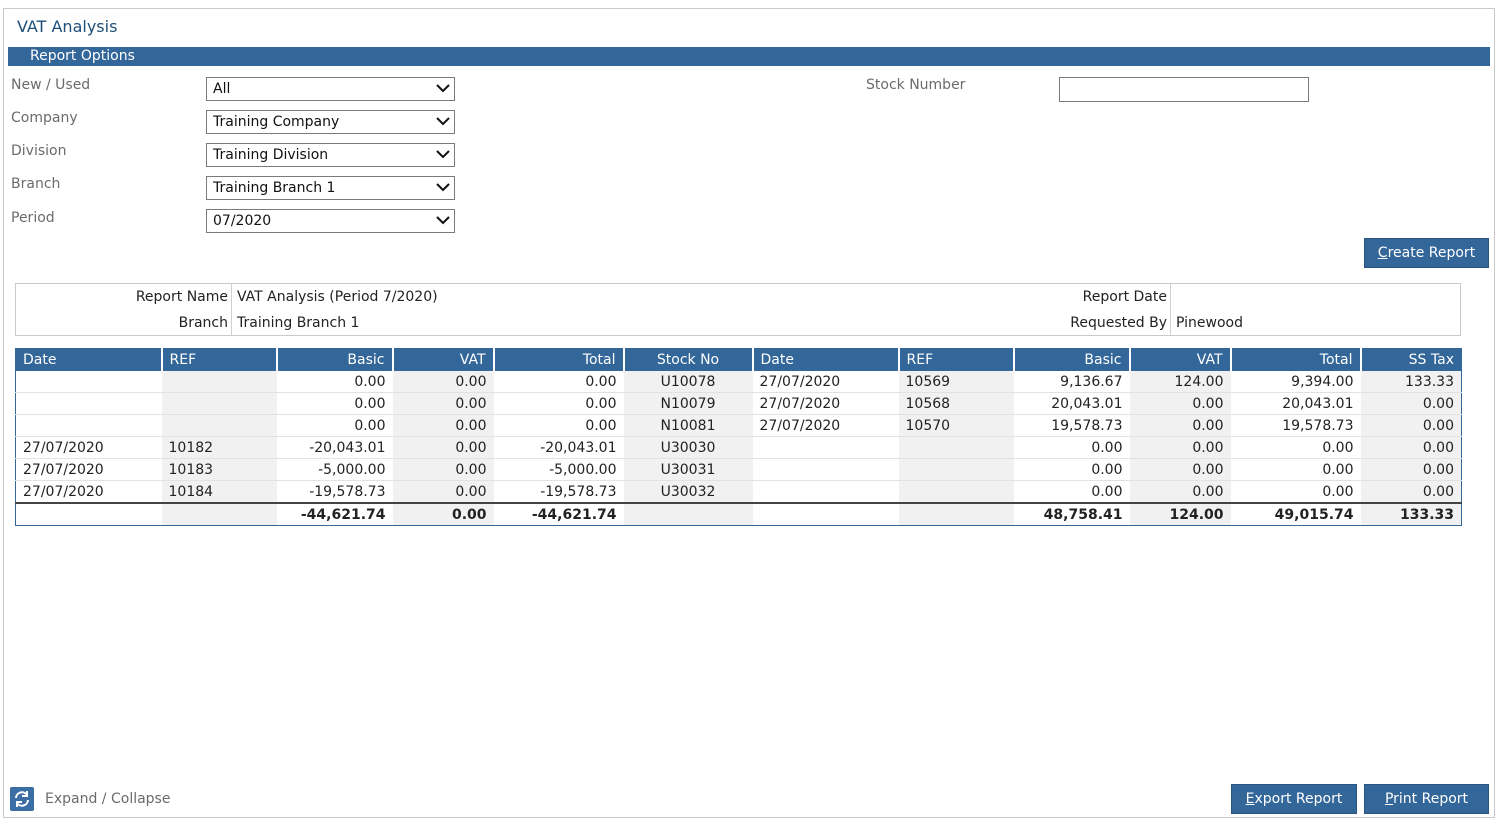 This screenshot has height=827, width=1502. I want to click on branch-value: Training Branch 1, so click(274, 188).